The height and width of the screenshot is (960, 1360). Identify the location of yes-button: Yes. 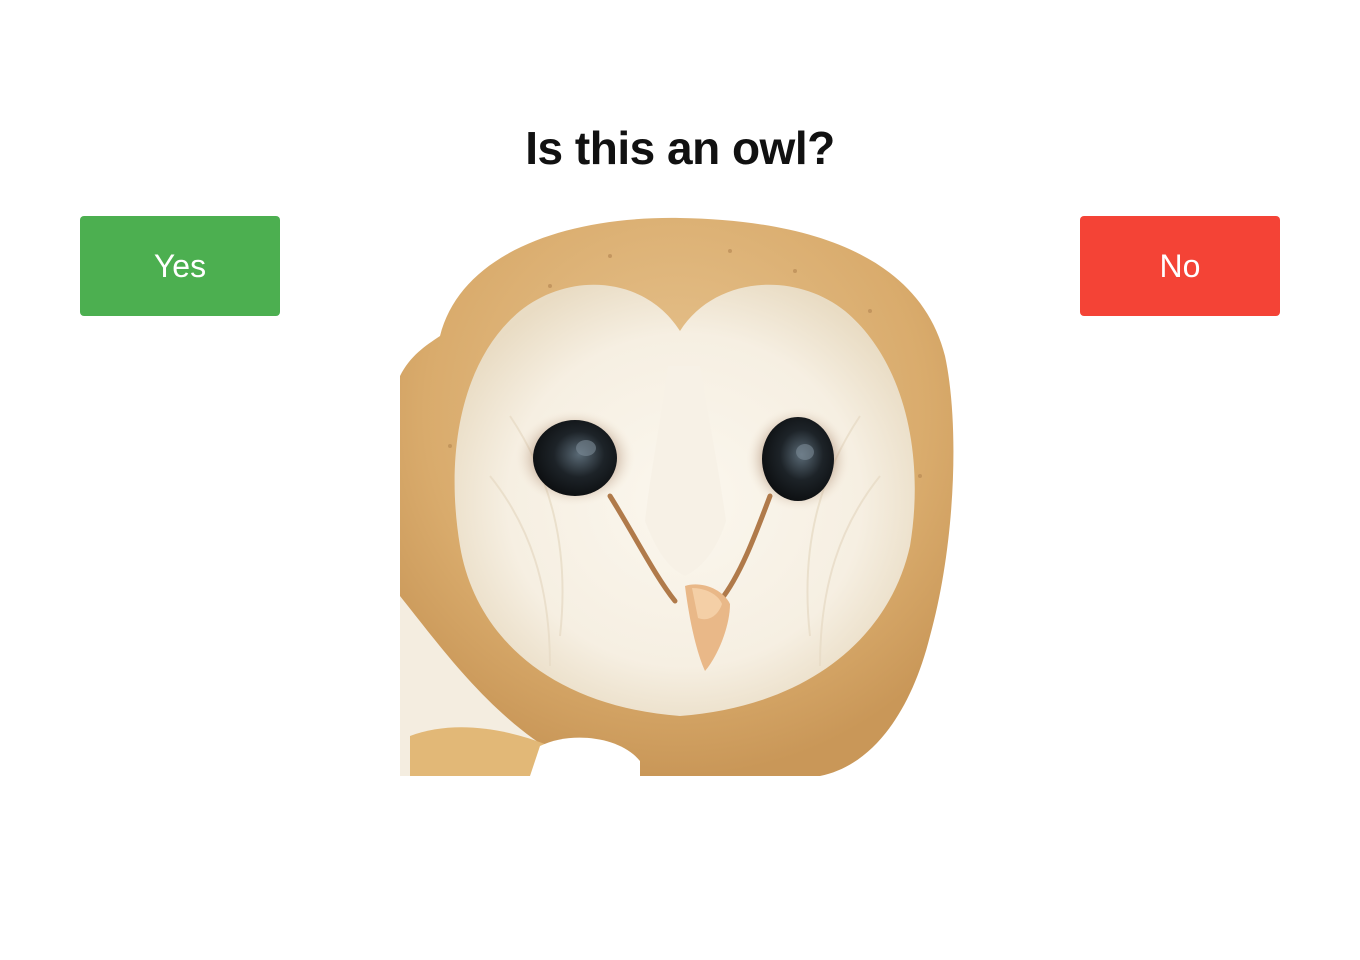
(180, 266).